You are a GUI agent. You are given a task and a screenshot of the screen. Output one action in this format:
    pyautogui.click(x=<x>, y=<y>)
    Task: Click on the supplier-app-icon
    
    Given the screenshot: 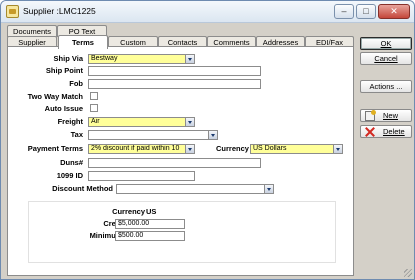 What is the action you would take?
    pyautogui.click(x=12, y=11)
    